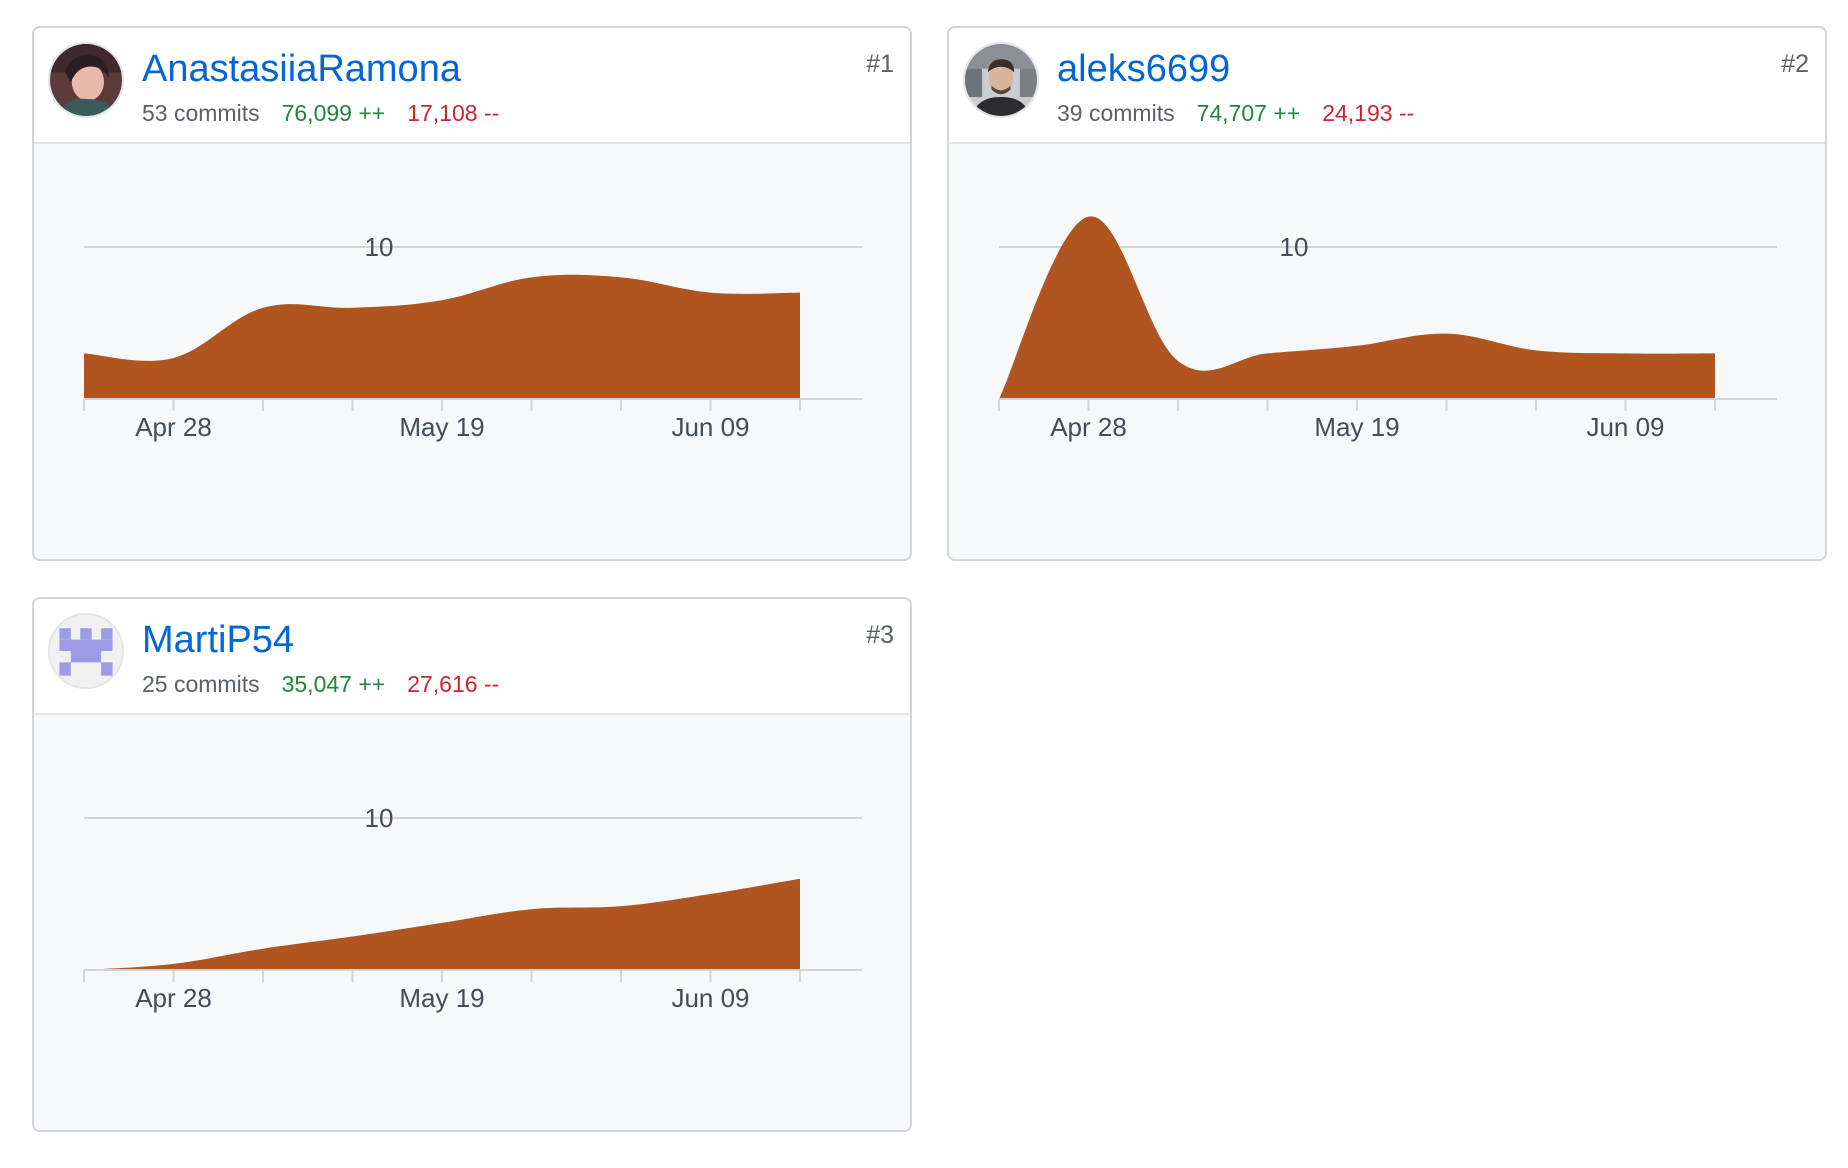 The image size is (1848, 1168). I want to click on deletions-count: 27,616 --, so click(453, 684).